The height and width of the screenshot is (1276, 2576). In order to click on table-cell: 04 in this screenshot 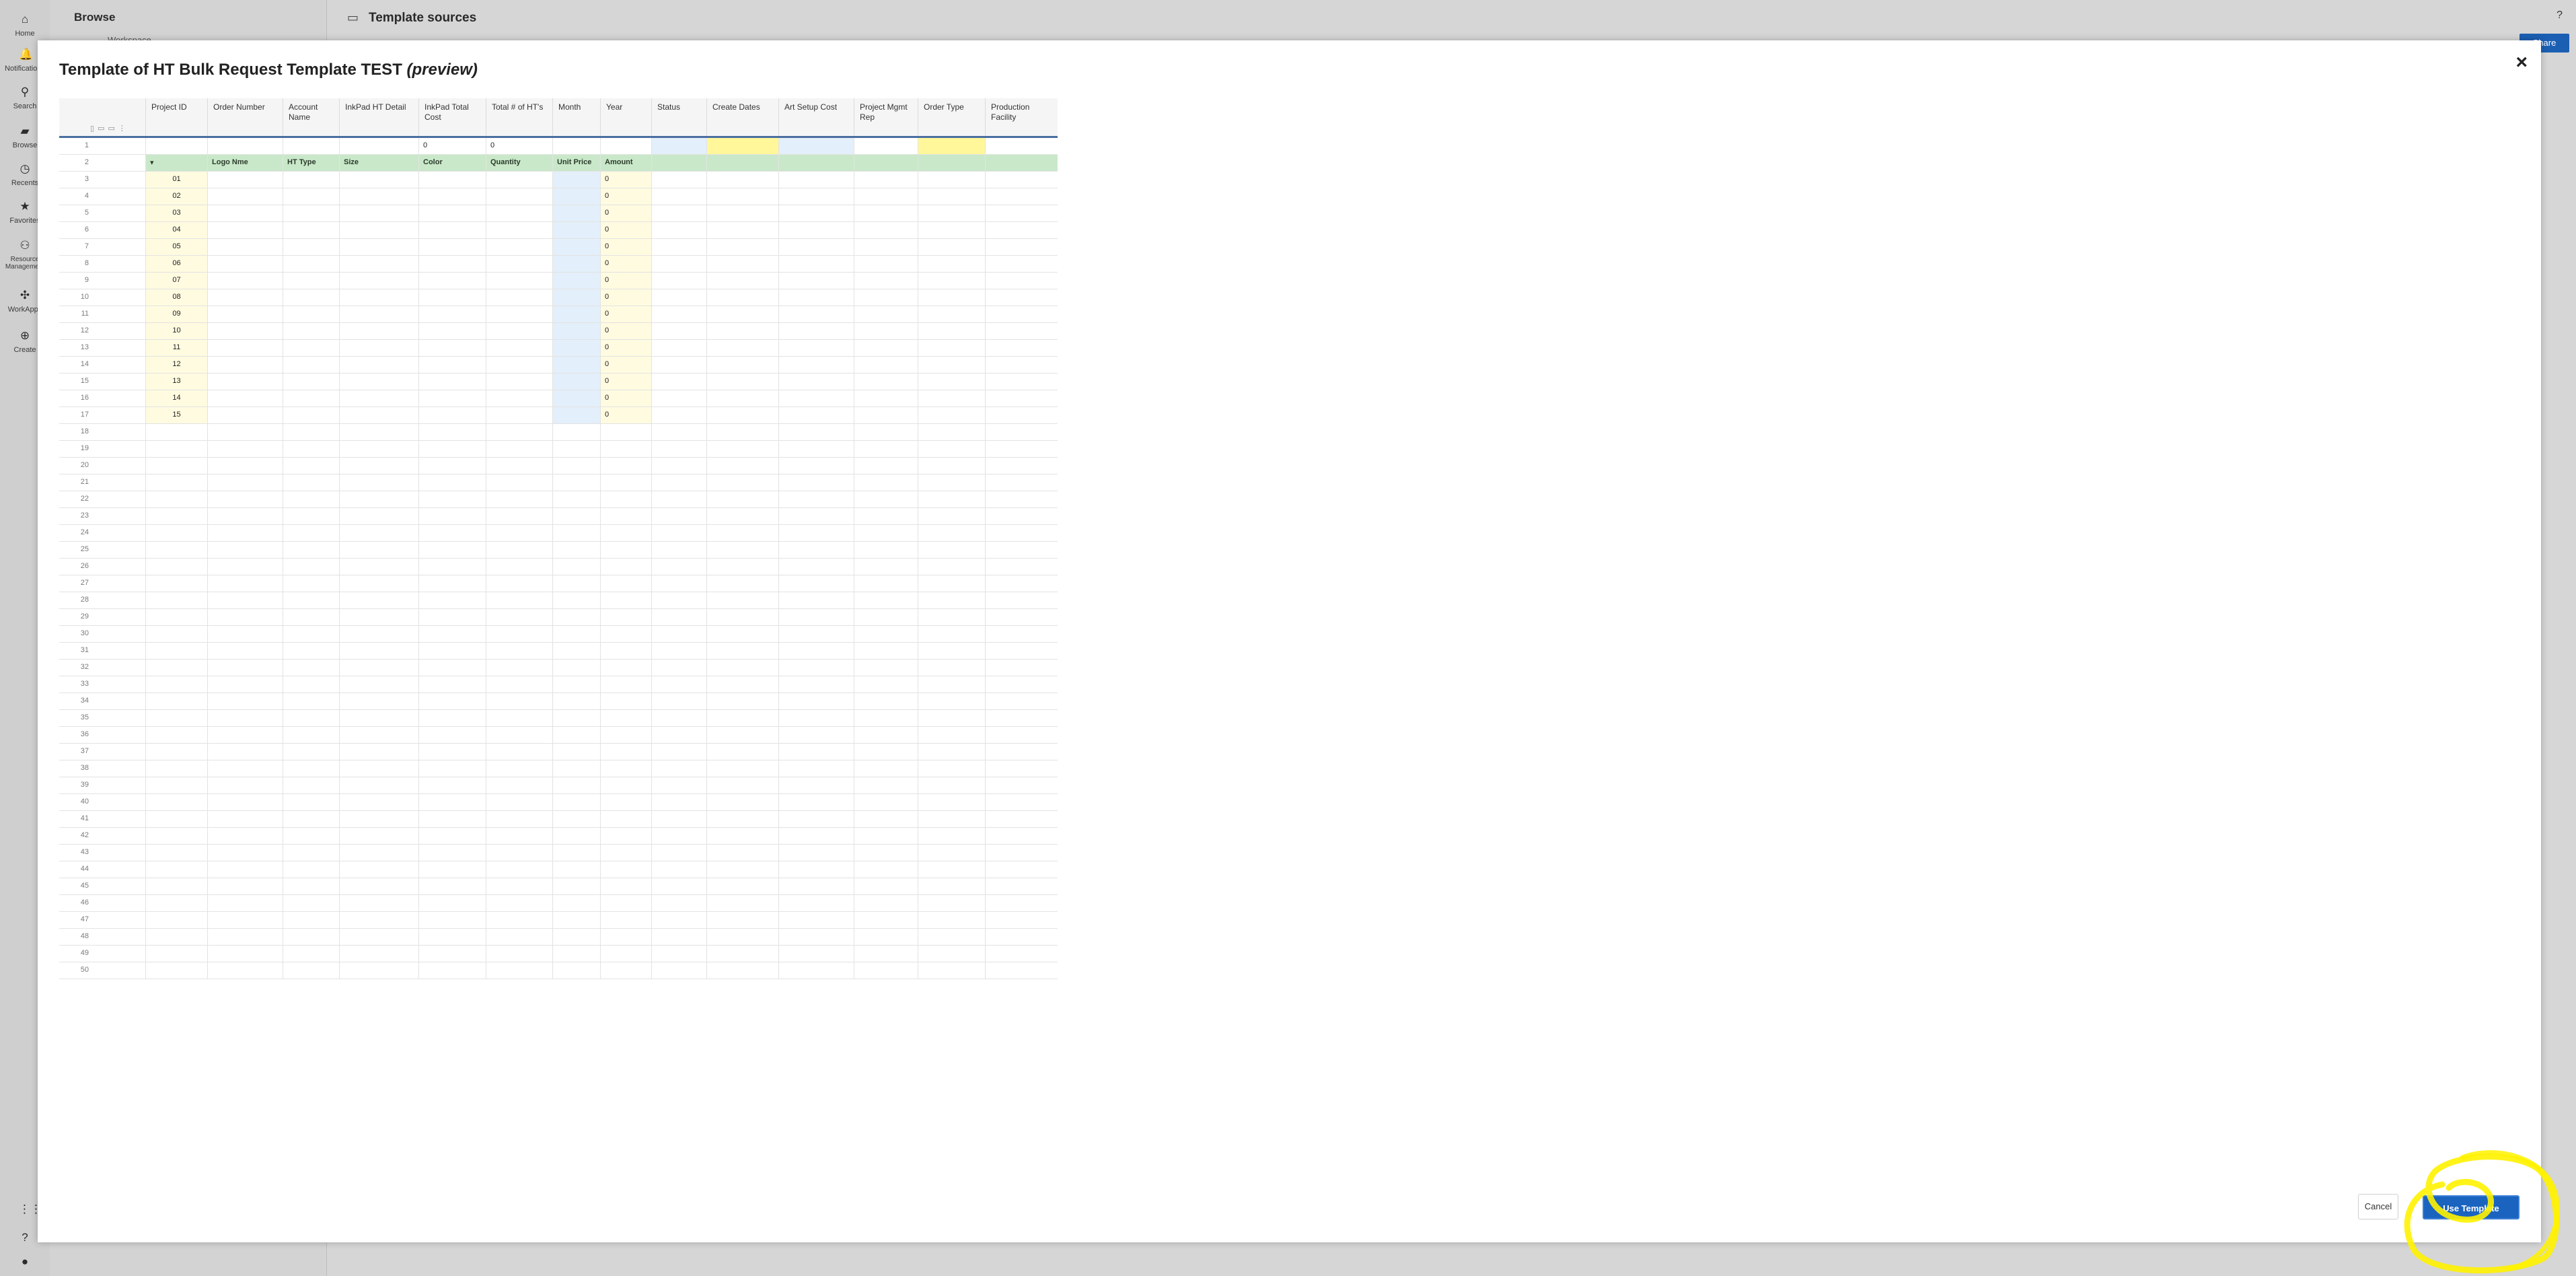, I will do `click(176, 230)`.